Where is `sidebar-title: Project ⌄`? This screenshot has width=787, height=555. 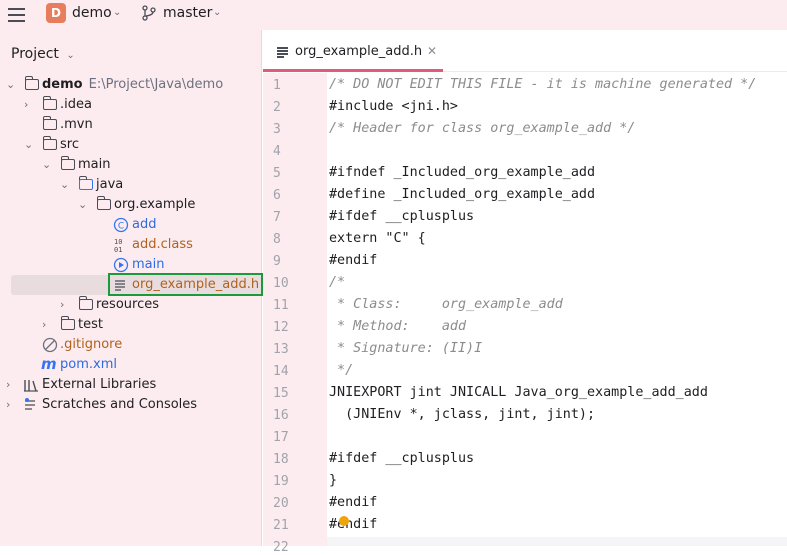 sidebar-title: Project ⌄ is located at coordinates (43, 54).